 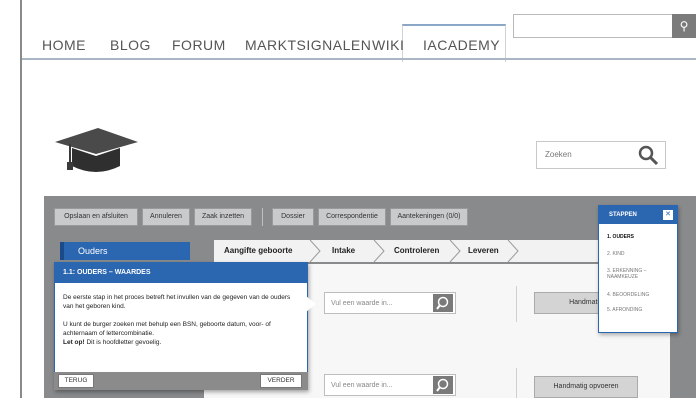 I want to click on top-search-button: ⚲, so click(x=684, y=26).